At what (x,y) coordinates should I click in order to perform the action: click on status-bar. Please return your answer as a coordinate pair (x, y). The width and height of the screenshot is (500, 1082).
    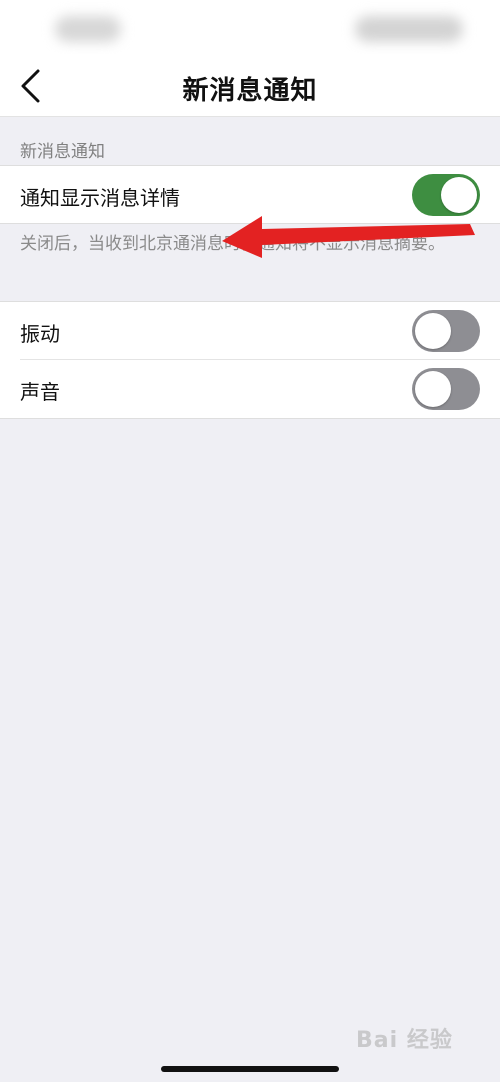
    Looking at the image, I should click on (250, 27).